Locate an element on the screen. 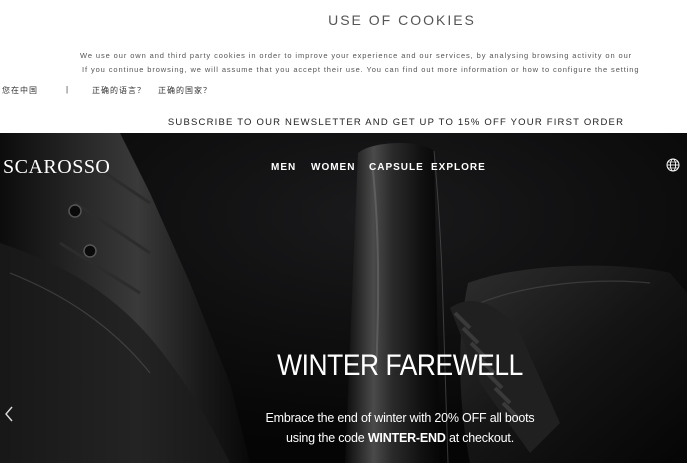 The height and width of the screenshot is (463, 687). desc-suffix: at checkout. is located at coordinates (479, 438).